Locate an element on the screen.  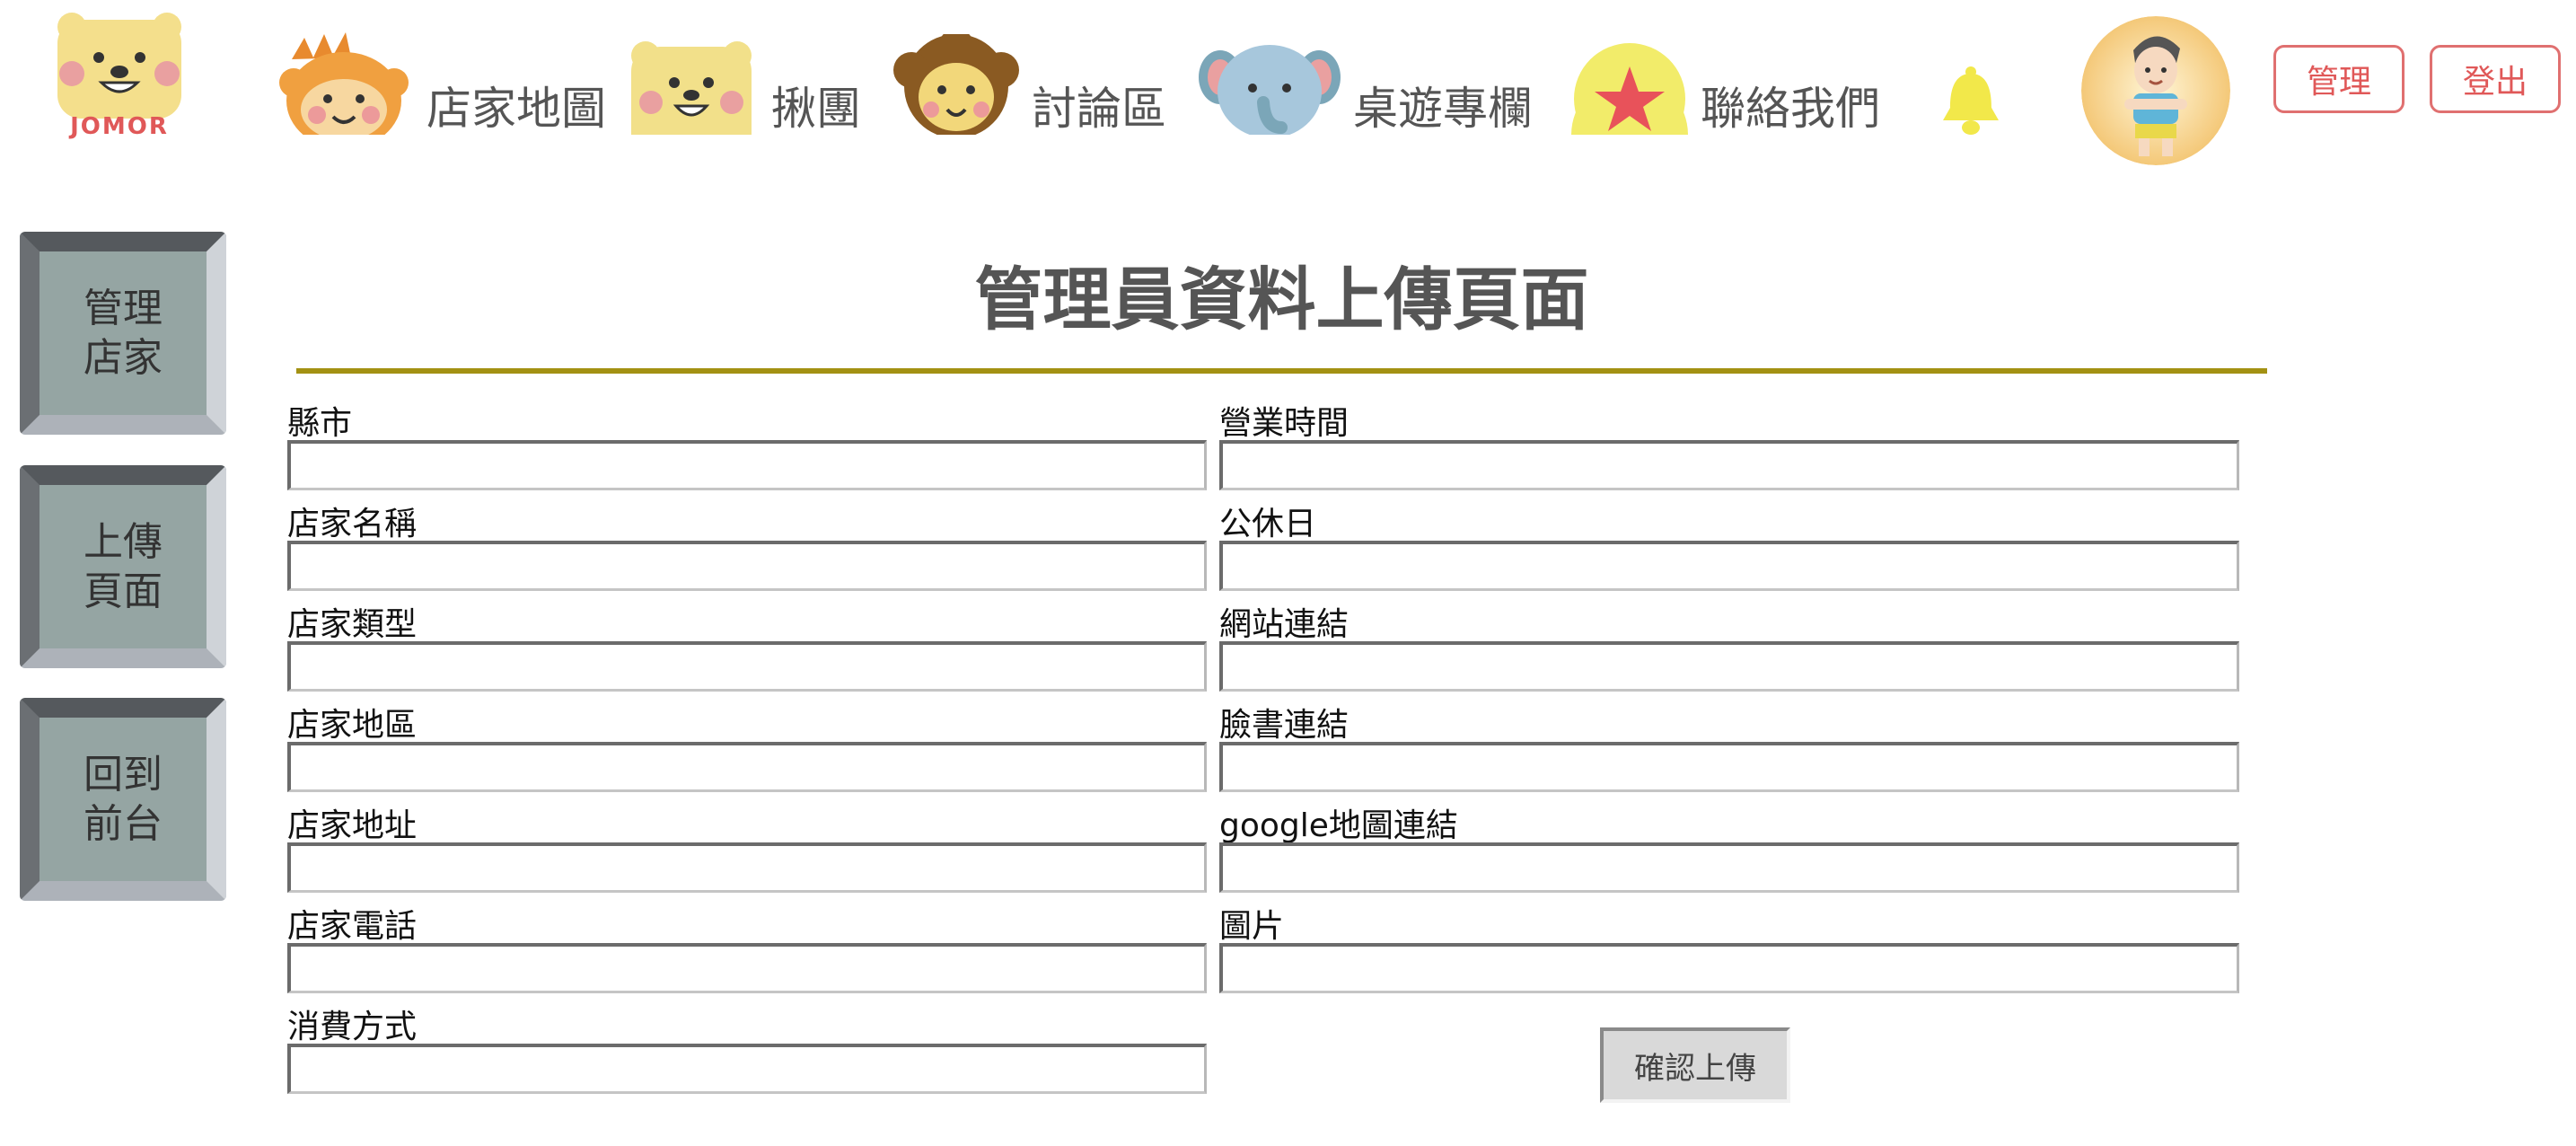
sidebar-item-label: 管理 店家 is located at coordinates (123, 333).